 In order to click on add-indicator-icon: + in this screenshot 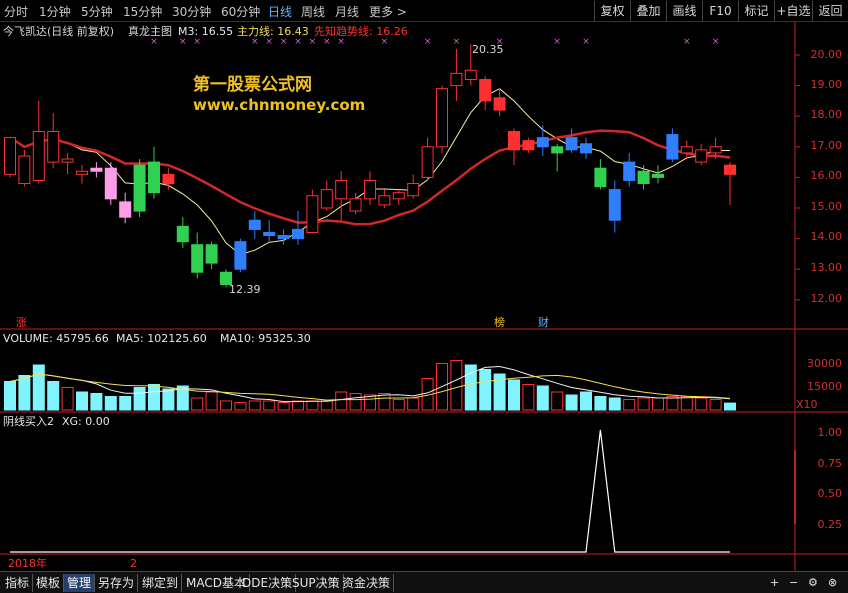, I will do `click(774, 582)`.